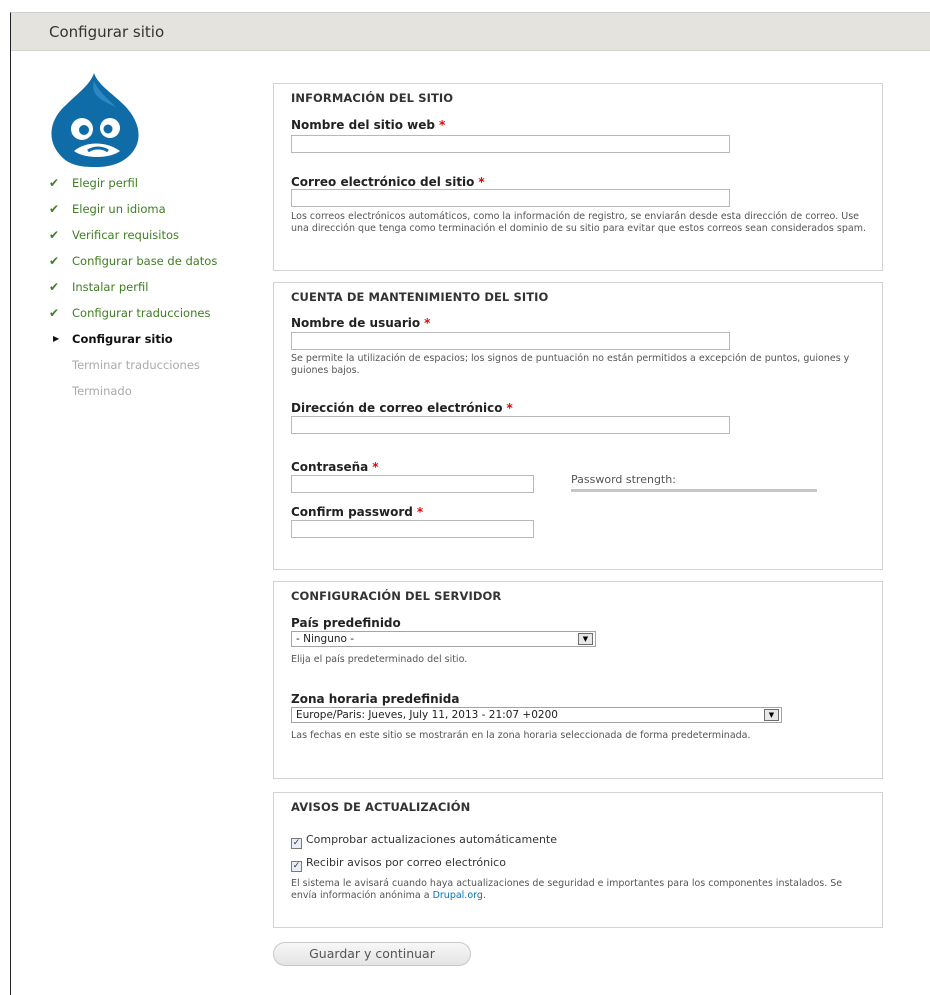 The width and height of the screenshot is (930, 995). I want to click on step-item: ✔ Instalar perfil, so click(133, 290).